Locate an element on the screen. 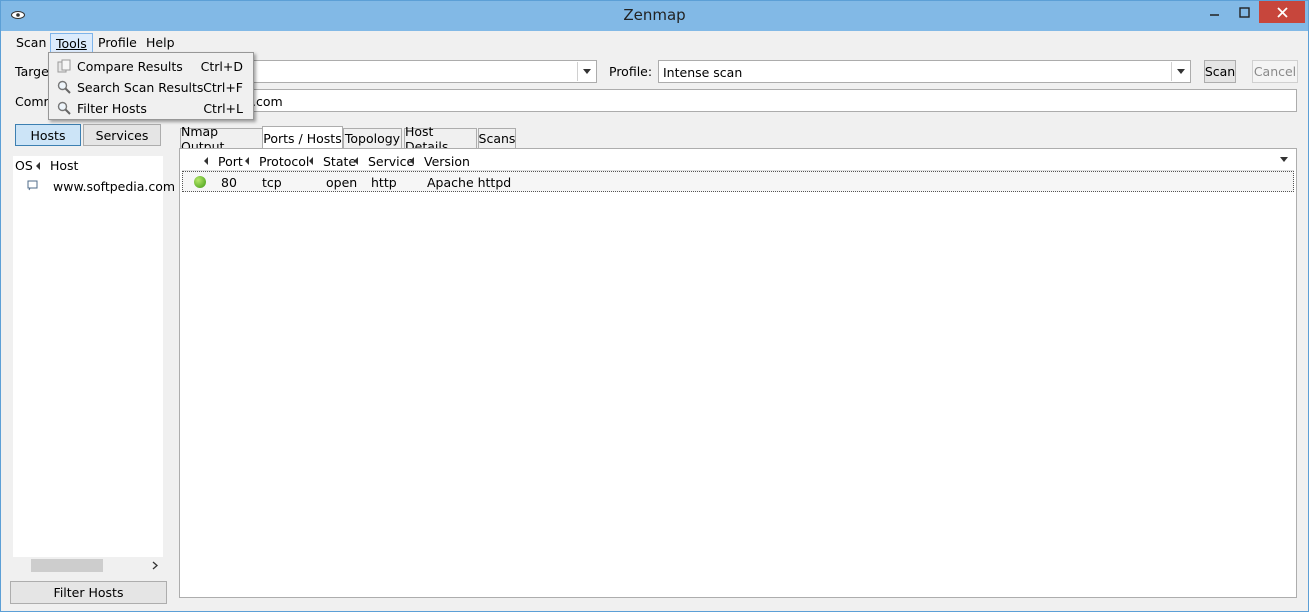 This screenshot has height=612, width=1309. host-list-scrollbar is located at coordinates (88, 565).